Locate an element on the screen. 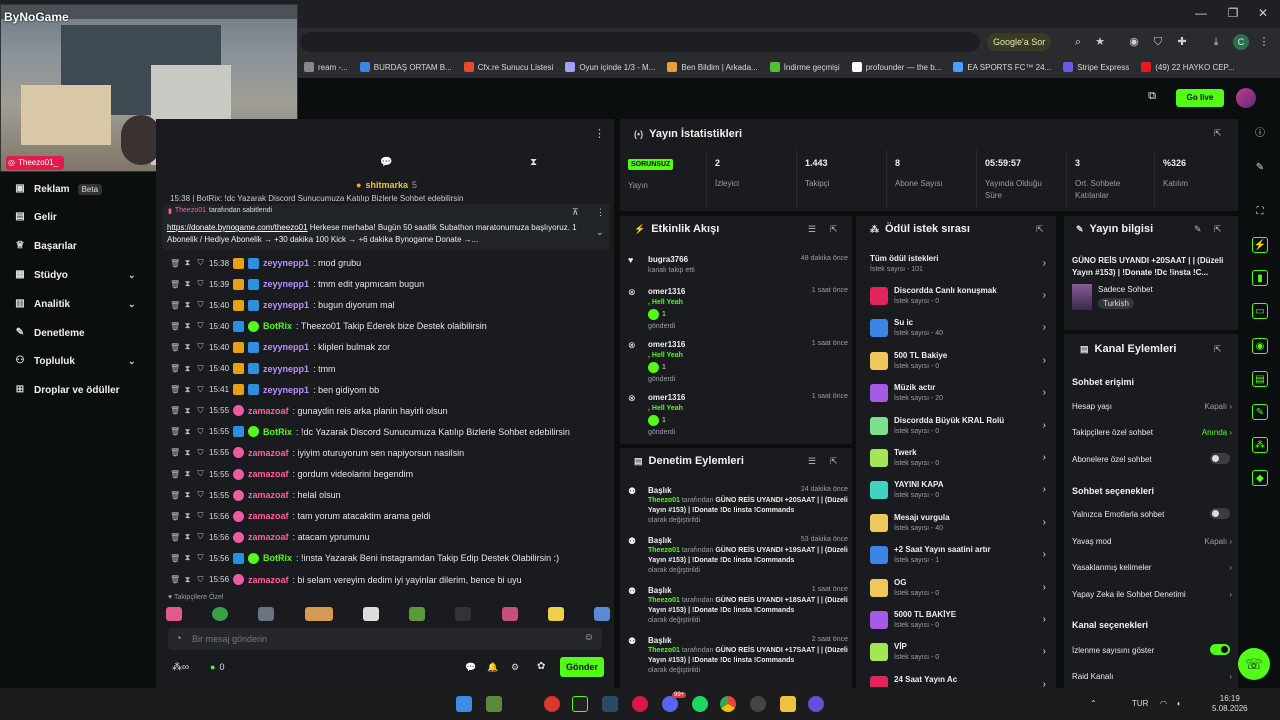  wrench-icon: ✎ is located at coordinates (1260, 412).